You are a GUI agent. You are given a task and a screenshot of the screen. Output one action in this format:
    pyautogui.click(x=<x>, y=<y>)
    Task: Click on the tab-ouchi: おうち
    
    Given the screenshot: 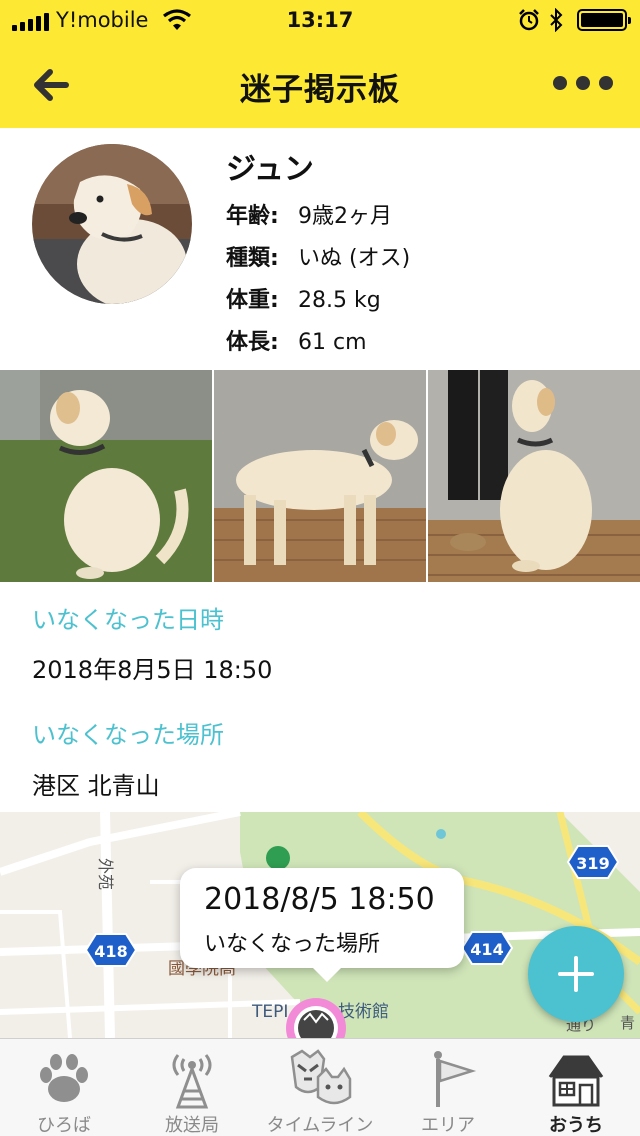 What is the action you would take?
    pyautogui.click(x=576, y=1087)
    